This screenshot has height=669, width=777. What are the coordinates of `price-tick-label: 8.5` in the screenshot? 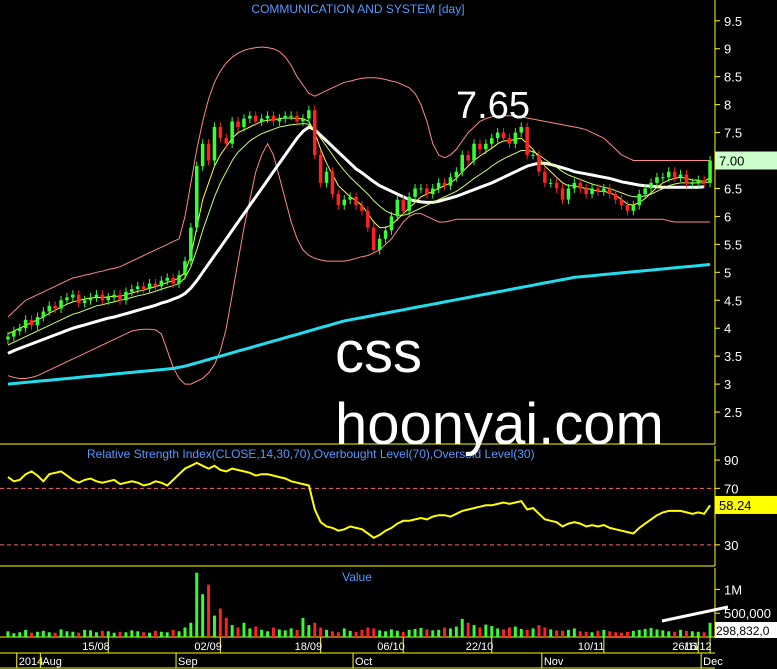 It's located at (733, 77).